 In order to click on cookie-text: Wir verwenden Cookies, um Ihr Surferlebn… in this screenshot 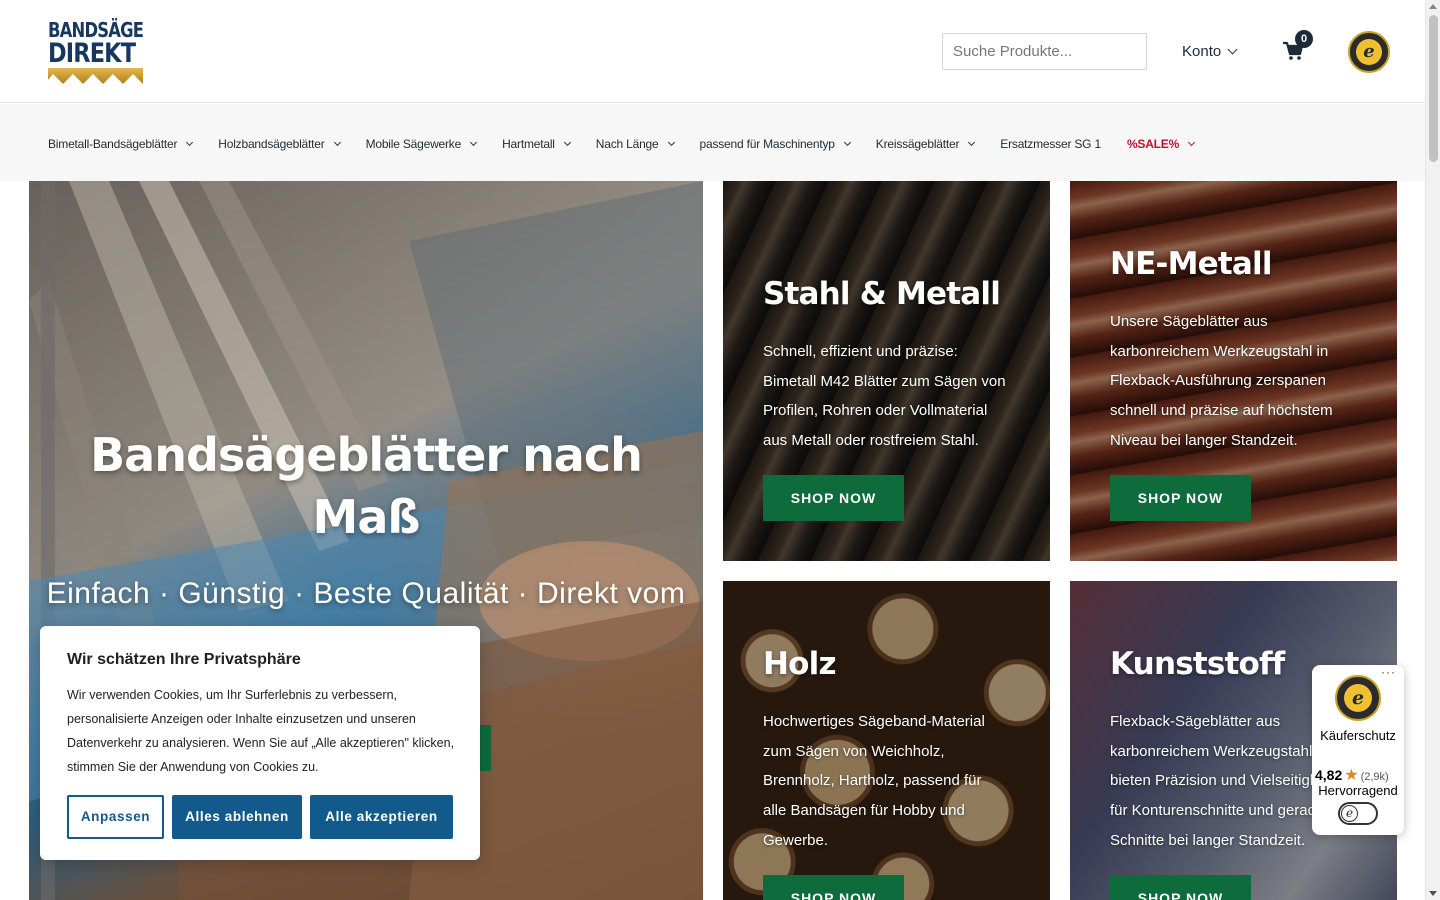, I will do `click(261, 731)`.